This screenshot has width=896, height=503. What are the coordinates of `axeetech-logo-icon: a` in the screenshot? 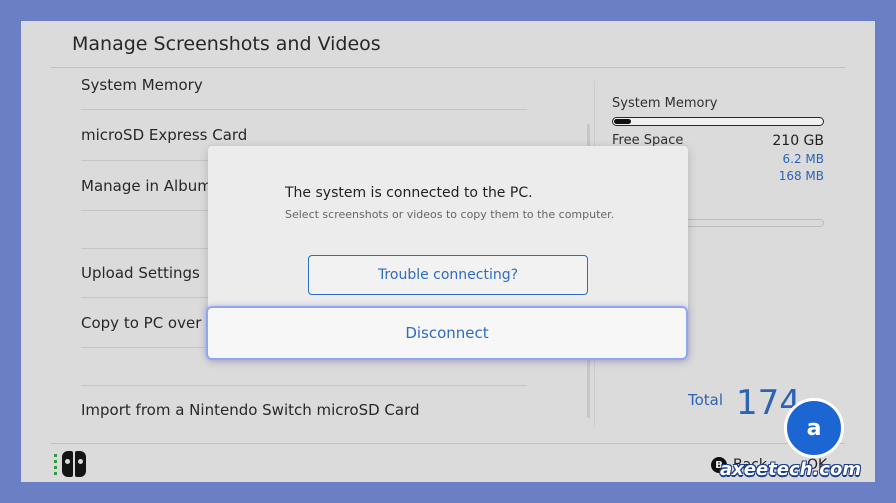 It's located at (814, 428).